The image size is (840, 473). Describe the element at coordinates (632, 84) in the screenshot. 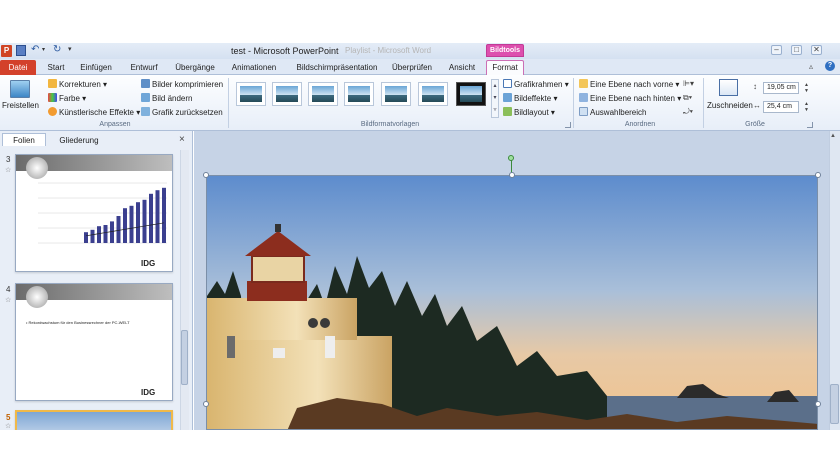

I see `ebene-vorne-label: Eine Ebene nach vorne` at that location.